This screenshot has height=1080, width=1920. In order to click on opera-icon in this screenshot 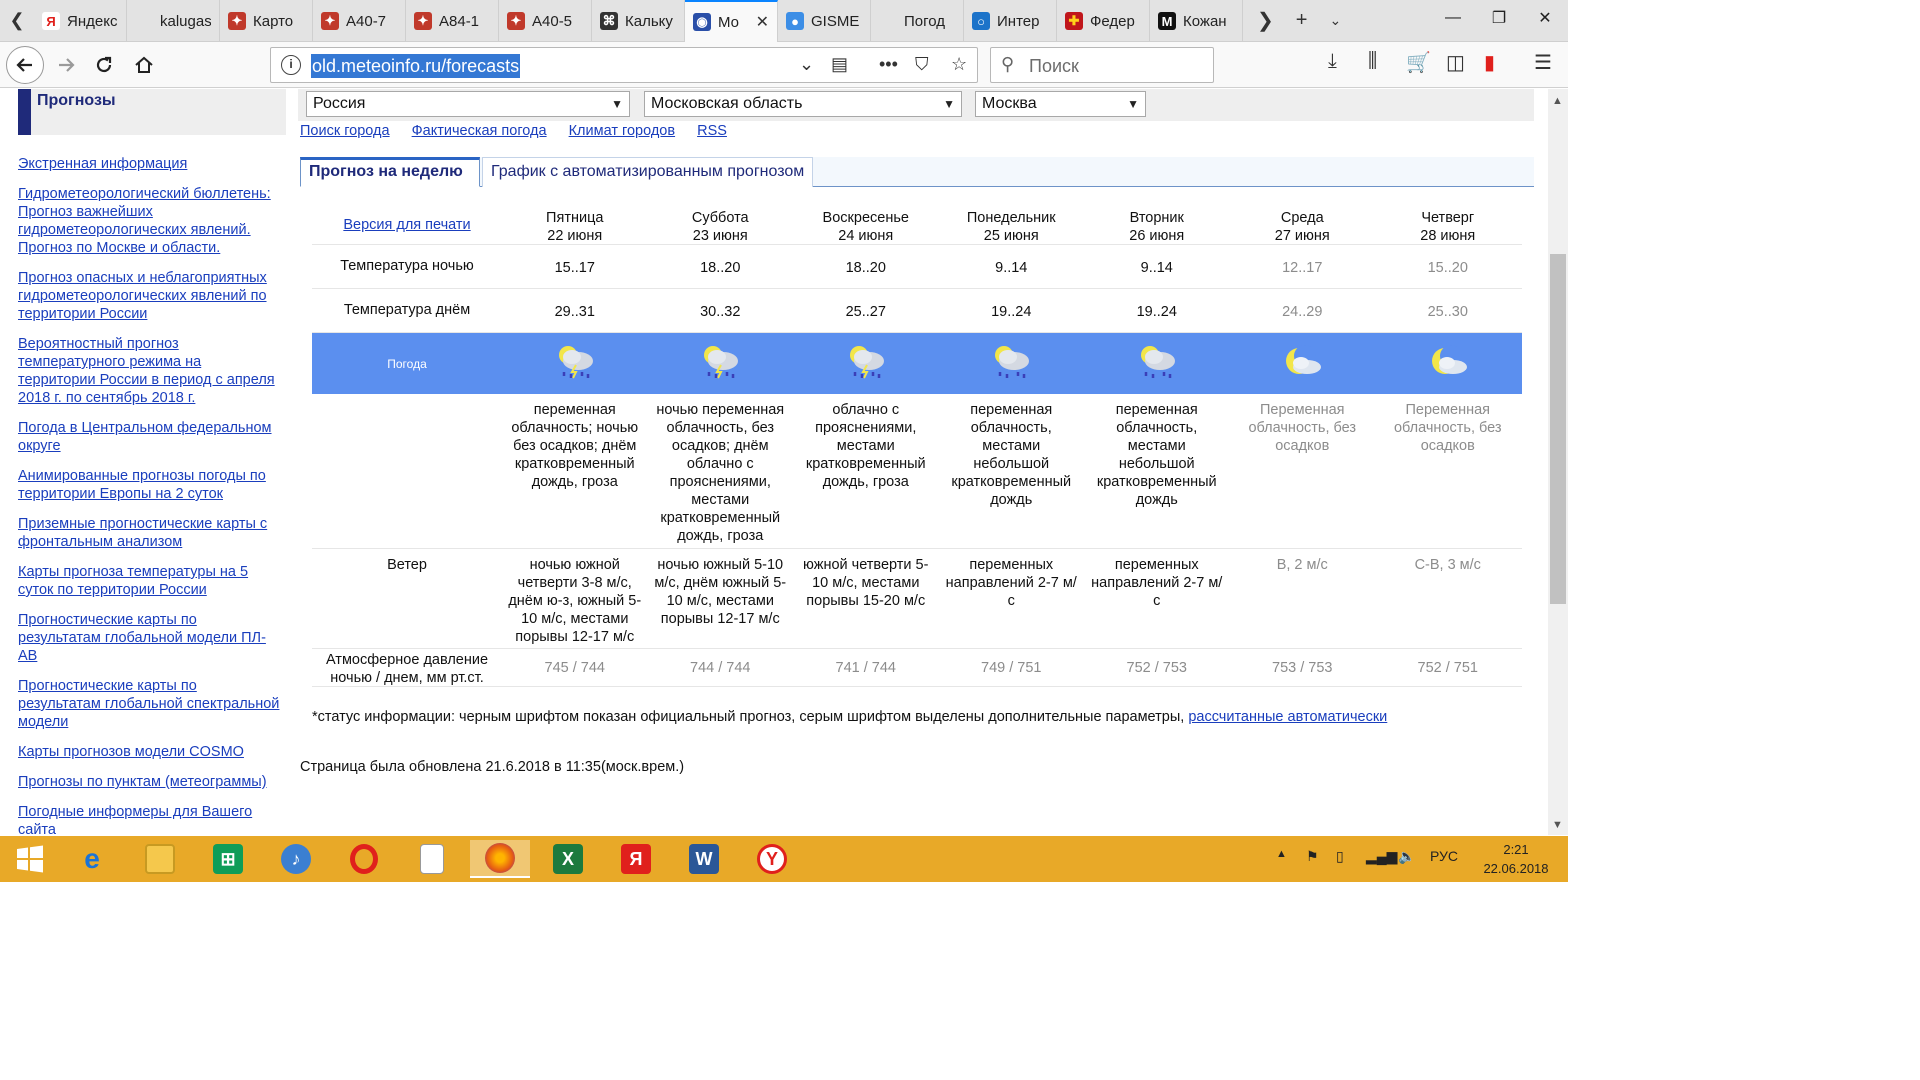, I will do `click(364, 859)`.